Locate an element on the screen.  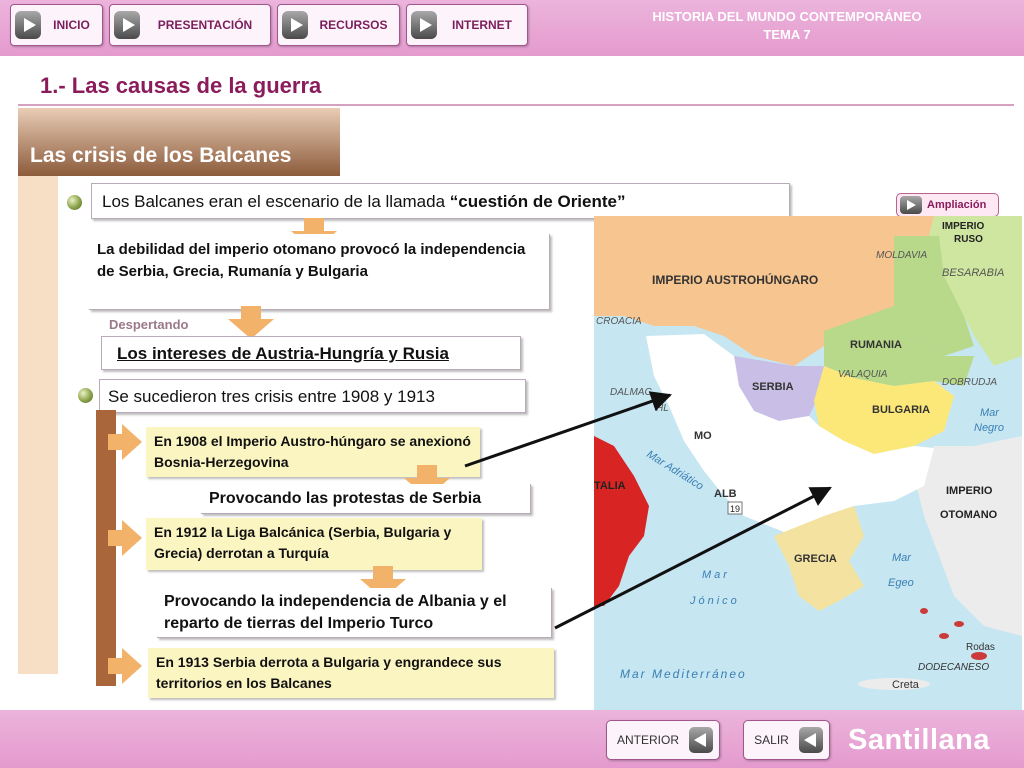
point1-bold: “cuestión de Oriente” is located at coordinates (537, 201).